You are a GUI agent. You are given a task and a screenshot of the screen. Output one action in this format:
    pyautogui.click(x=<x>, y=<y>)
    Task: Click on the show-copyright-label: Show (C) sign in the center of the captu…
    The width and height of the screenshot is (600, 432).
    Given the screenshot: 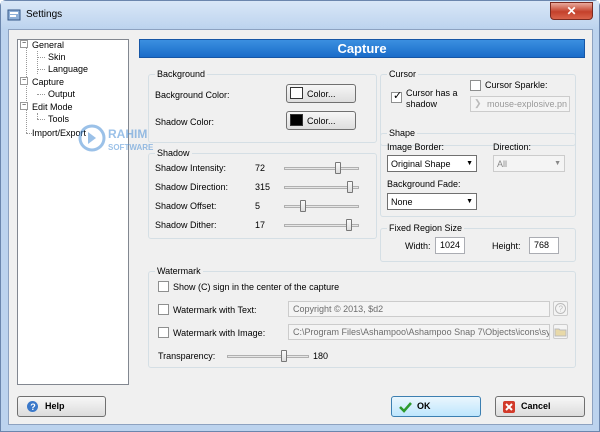 What is the action you would take?
    pyautogui.click(x=256, y=287)
    